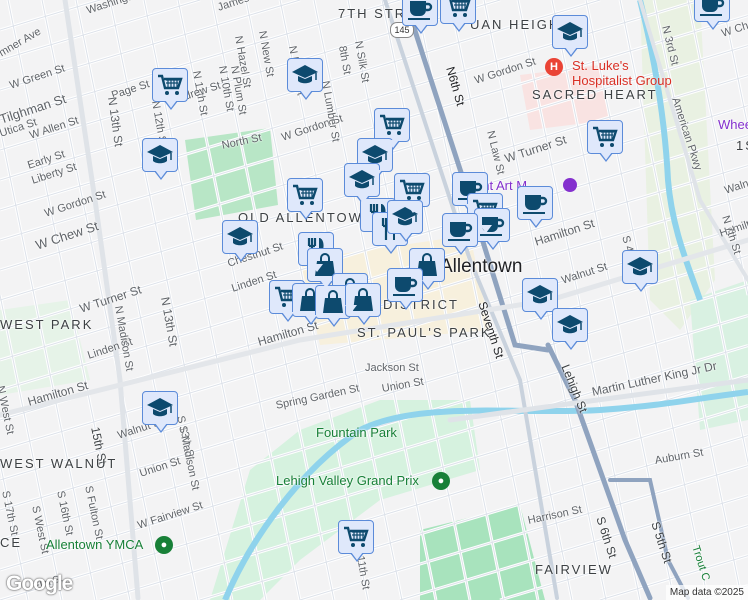 This screenshot has width=748, height=600. I want to click on neighborhood-label: 1S, so click(742, 145).